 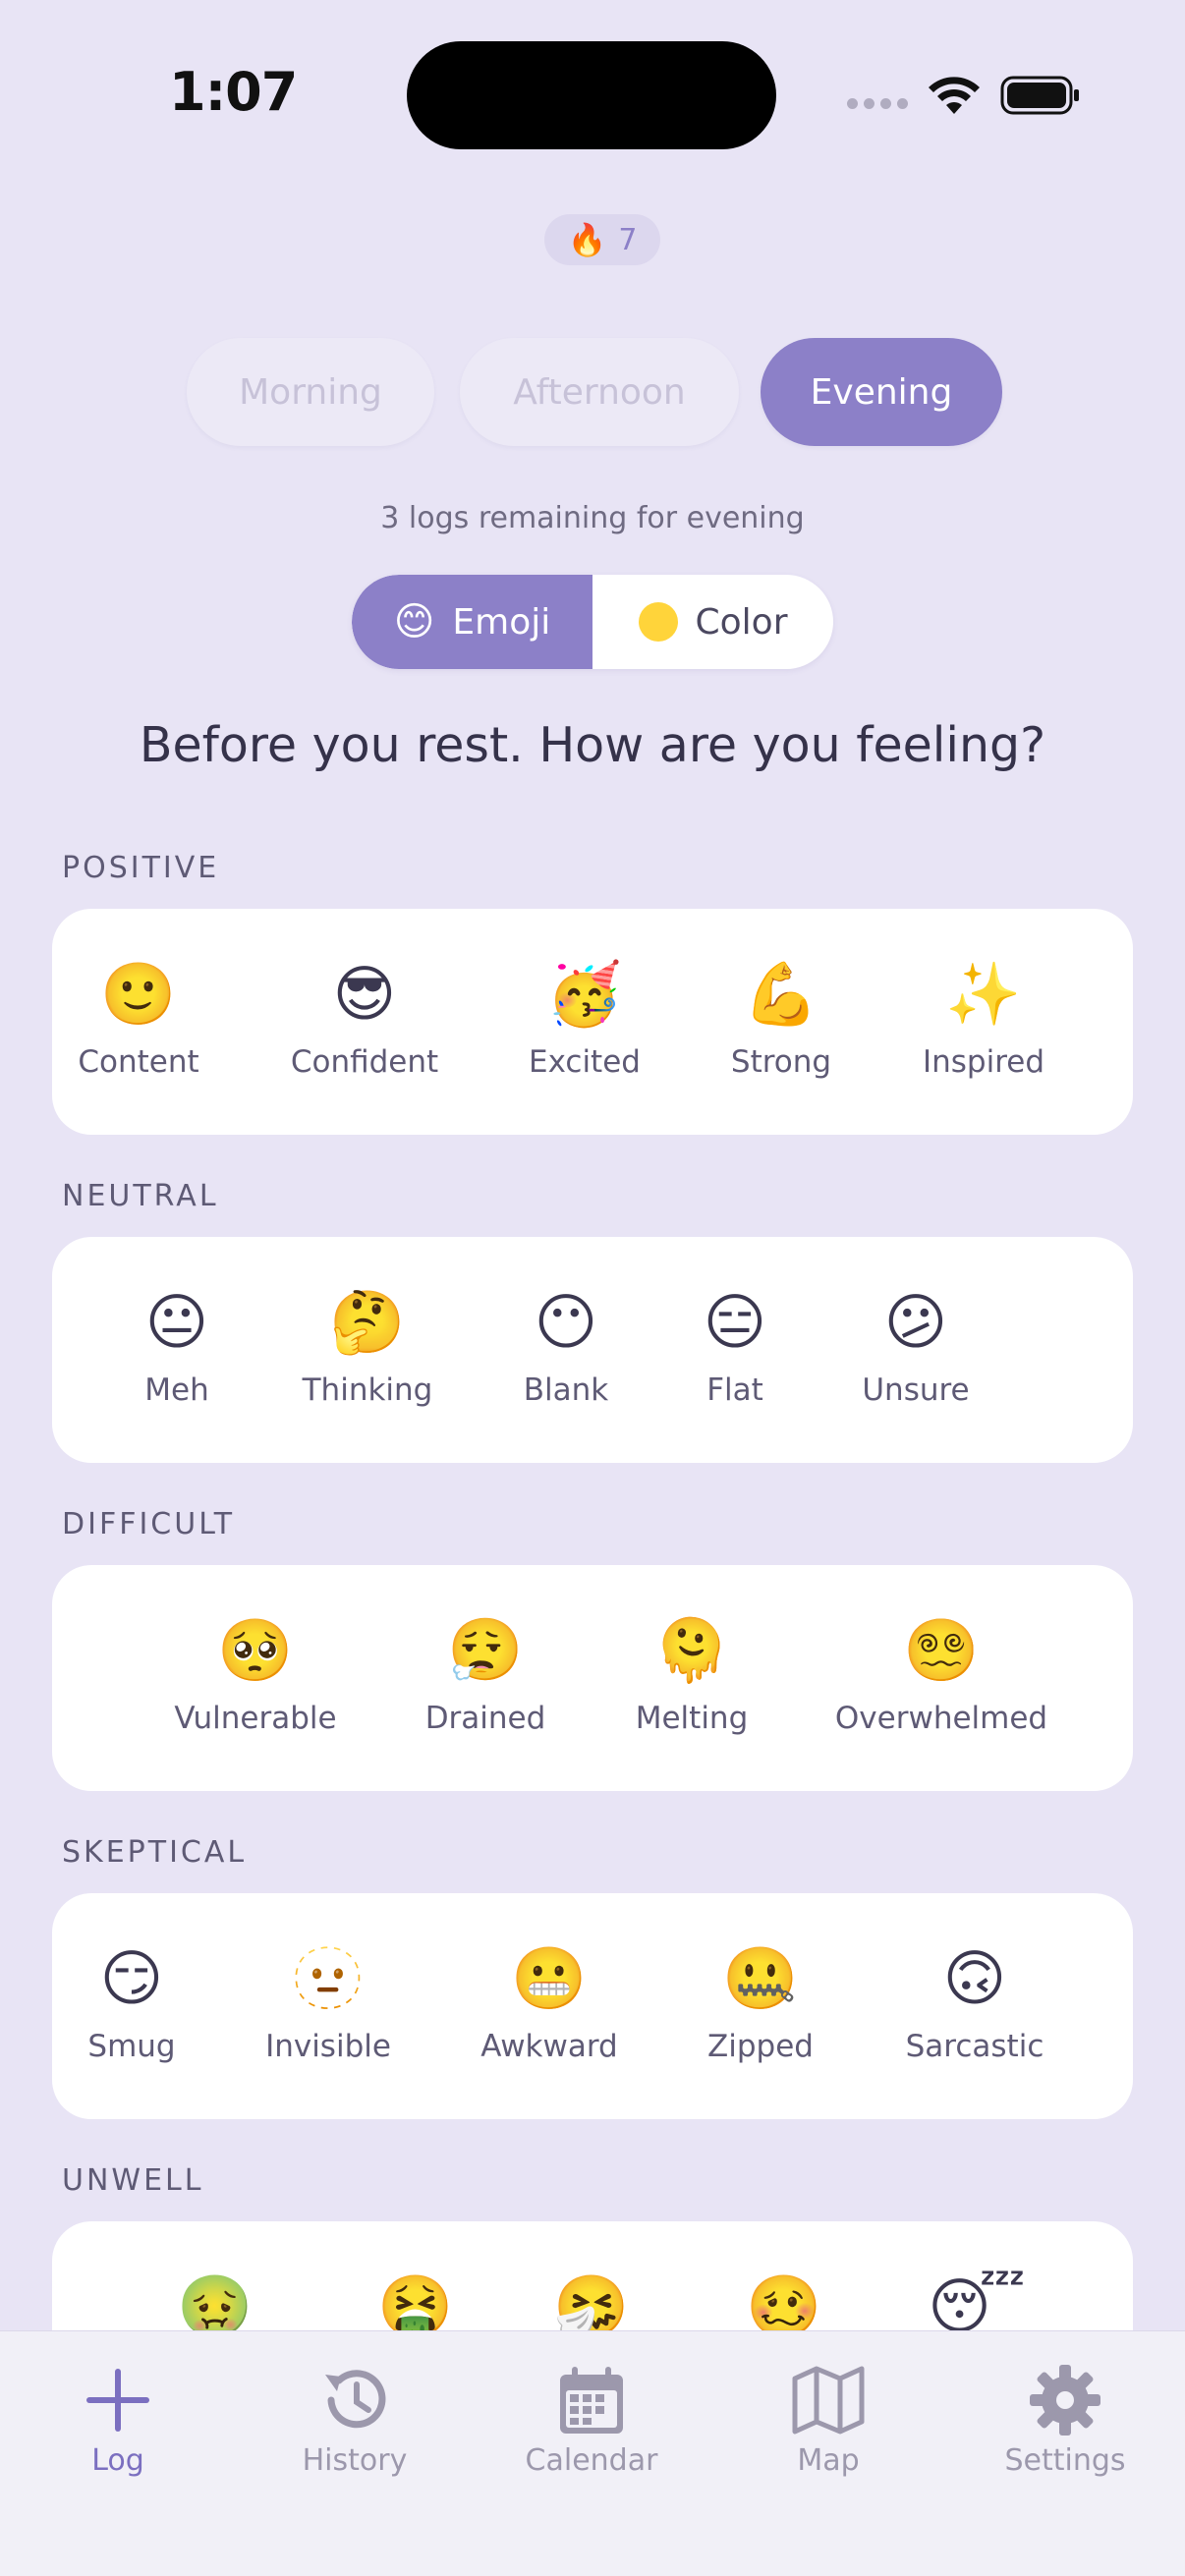 What do you see at coordinates (355, 2399) in the screenshot?
I see `history-icon` at bounding box center [355, 2399].